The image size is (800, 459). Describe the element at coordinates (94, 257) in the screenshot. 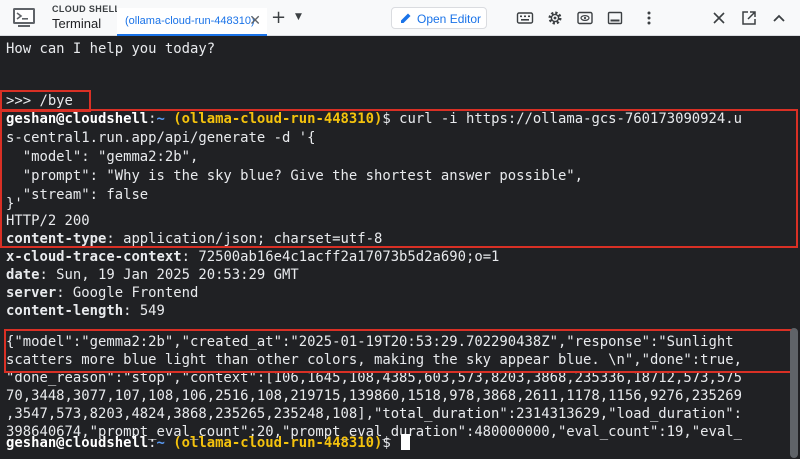

I see `header-key: x-cloud-trace-context` at that location.